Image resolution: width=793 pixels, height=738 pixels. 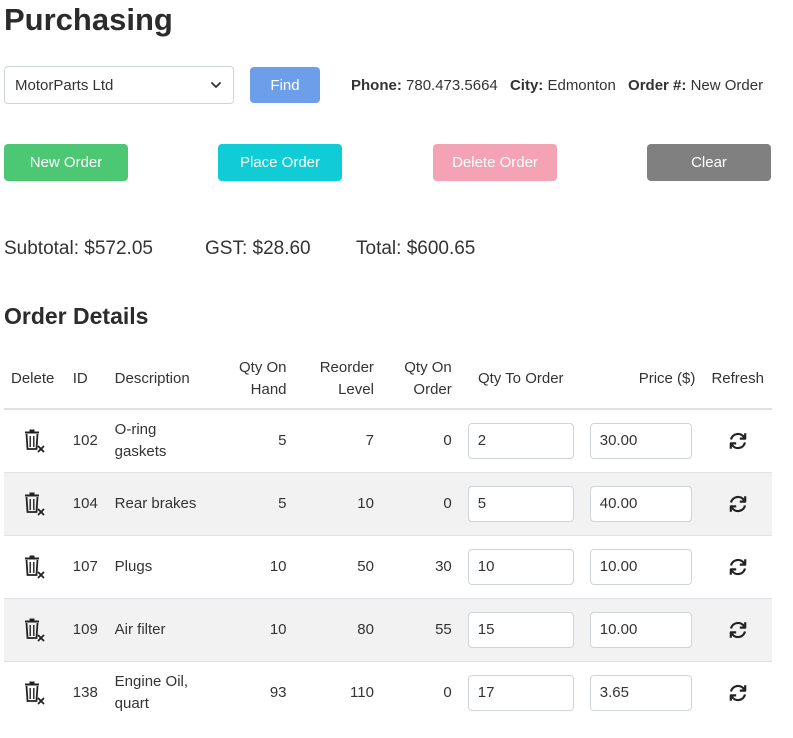 I want to click on qty-on-order: 30, so click(x=420, y=567).